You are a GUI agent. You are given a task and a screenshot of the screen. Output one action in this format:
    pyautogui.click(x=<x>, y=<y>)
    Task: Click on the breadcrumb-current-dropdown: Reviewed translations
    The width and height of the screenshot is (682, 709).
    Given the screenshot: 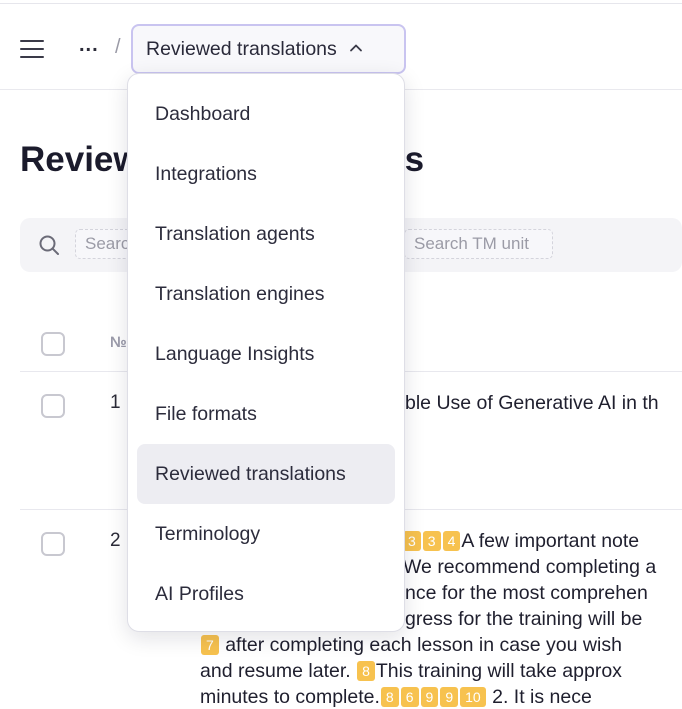 What is the action you would take?
    pyautogui.click(x=268, y=49)
    